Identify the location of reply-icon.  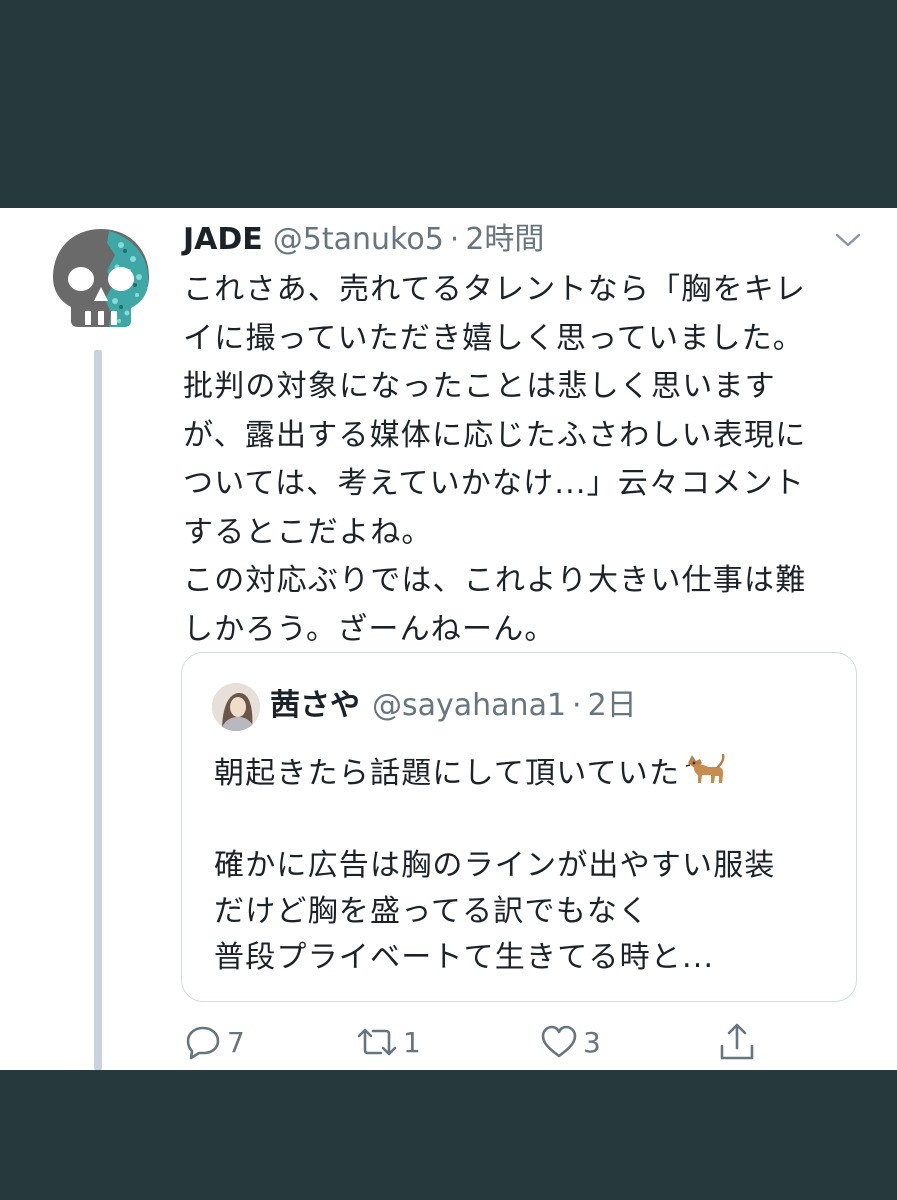
(203, 1042).